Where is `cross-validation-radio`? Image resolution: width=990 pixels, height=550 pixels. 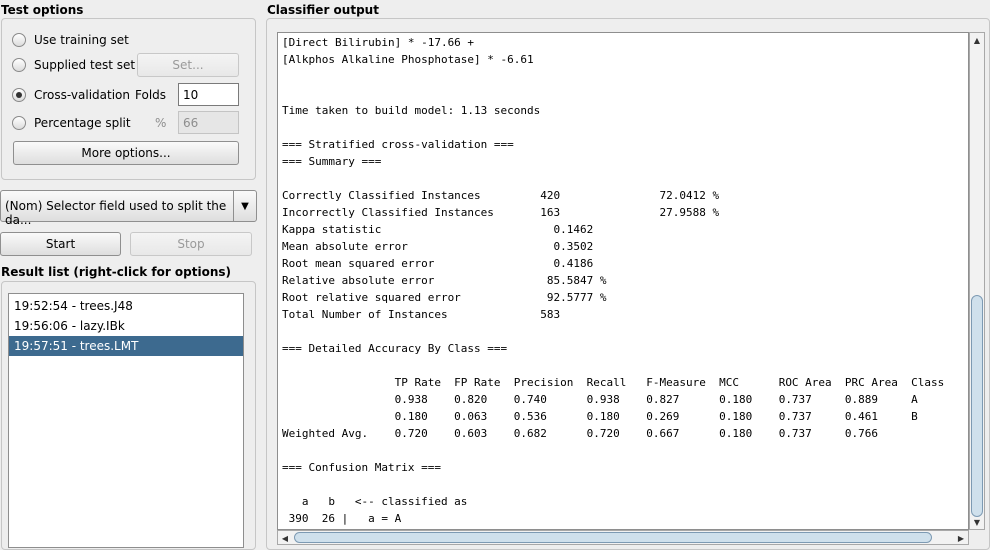 cross-validation-radio is located at coordinates (19, 95).